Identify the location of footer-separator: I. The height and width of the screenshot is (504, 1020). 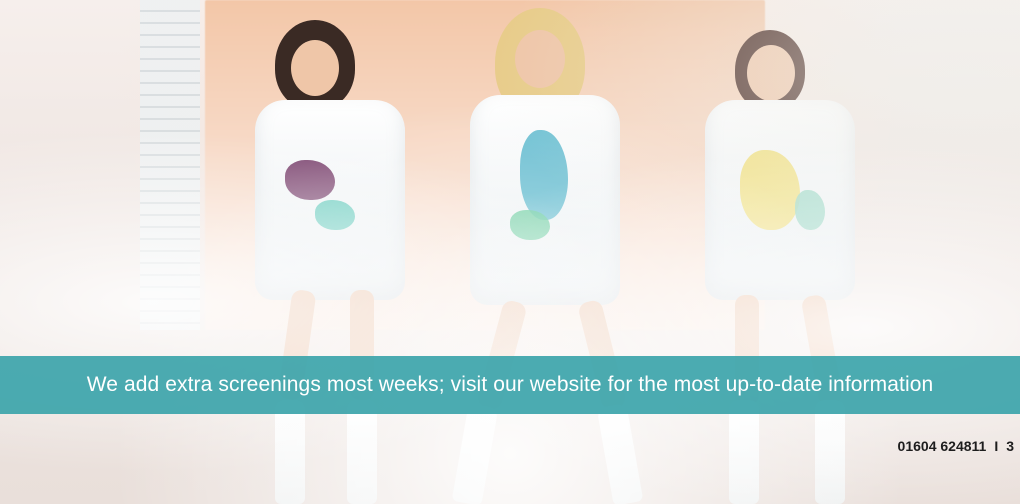
(996, 446).